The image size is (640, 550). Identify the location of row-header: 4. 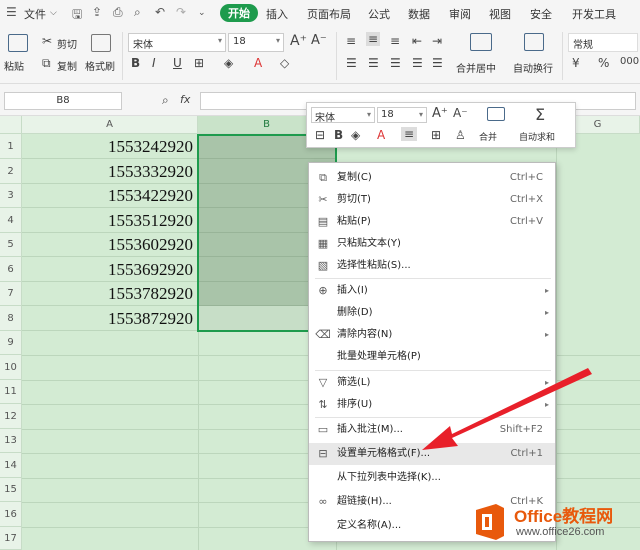
(11, 220).